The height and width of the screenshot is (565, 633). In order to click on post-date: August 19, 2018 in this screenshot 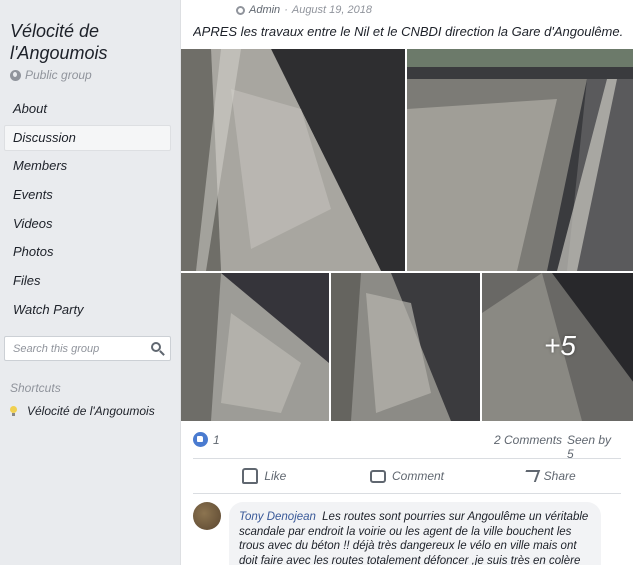, I will do `click(332, 10)`.